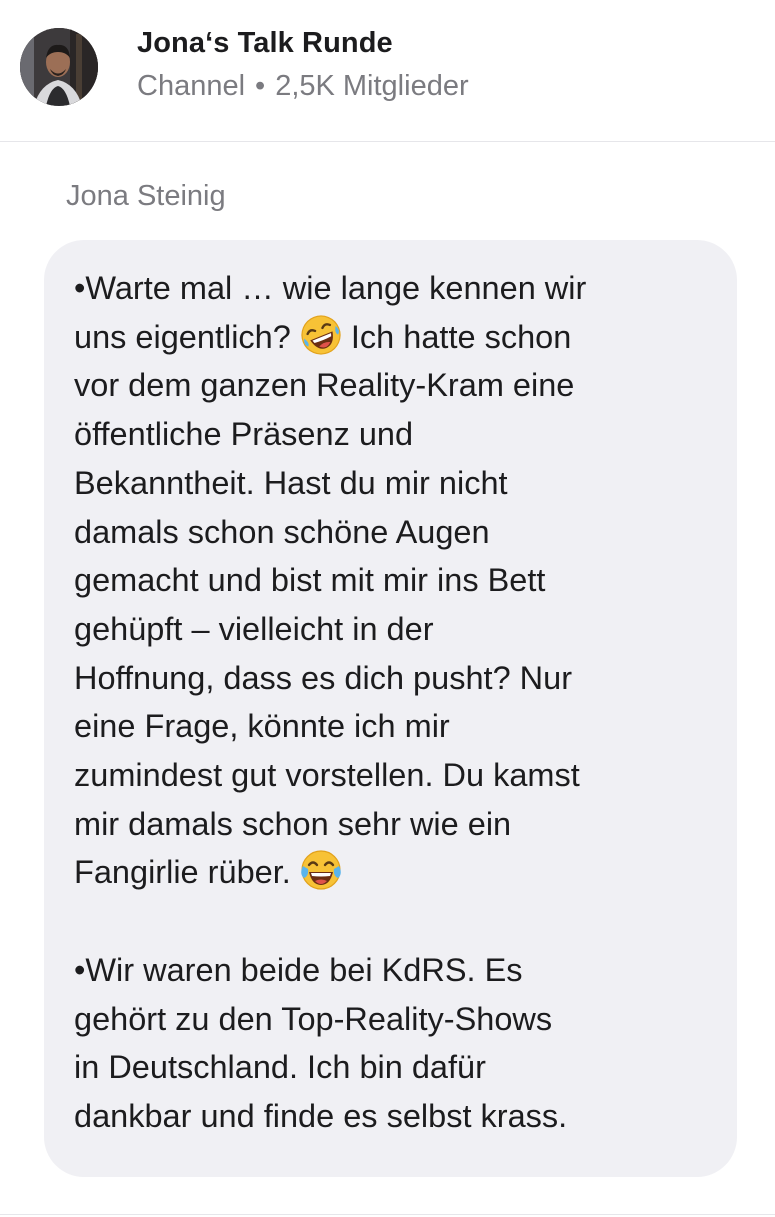 This screenshot has width=775, height=1217. I want to click on message-line: Fangirlie rüber., so click(187, 872).